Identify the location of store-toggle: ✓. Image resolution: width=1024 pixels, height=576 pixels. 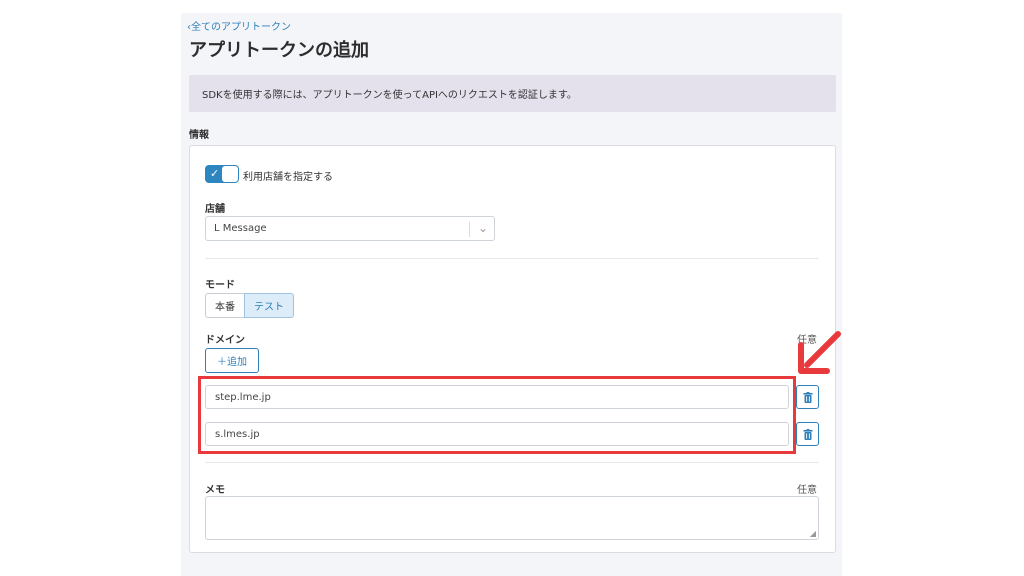
(222, 174).